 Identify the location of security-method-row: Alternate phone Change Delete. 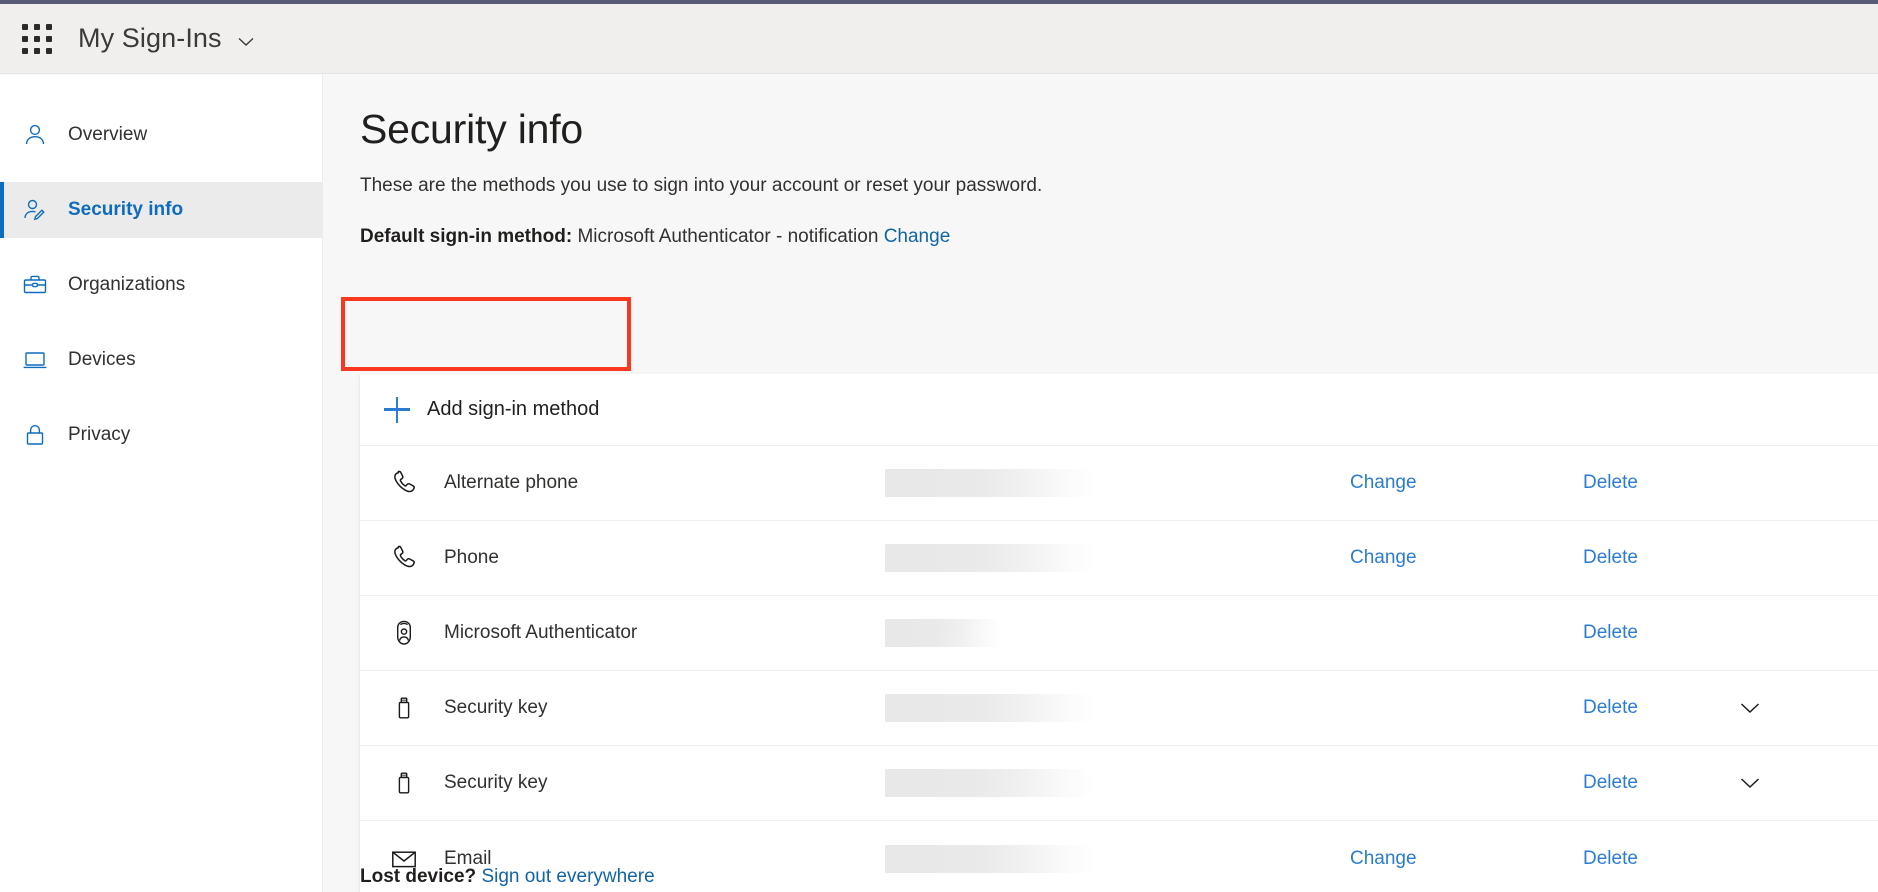
(1119, 483).